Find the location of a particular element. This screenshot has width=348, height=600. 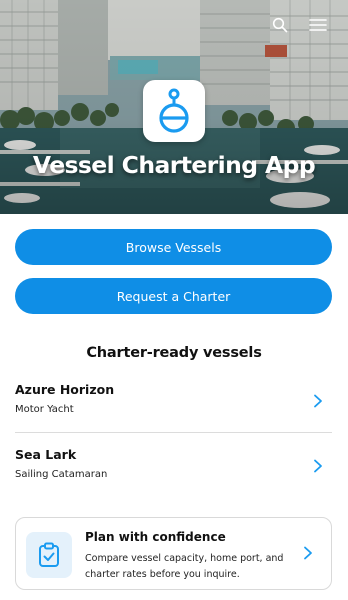

app-logo is located at coordinates (174, 111).